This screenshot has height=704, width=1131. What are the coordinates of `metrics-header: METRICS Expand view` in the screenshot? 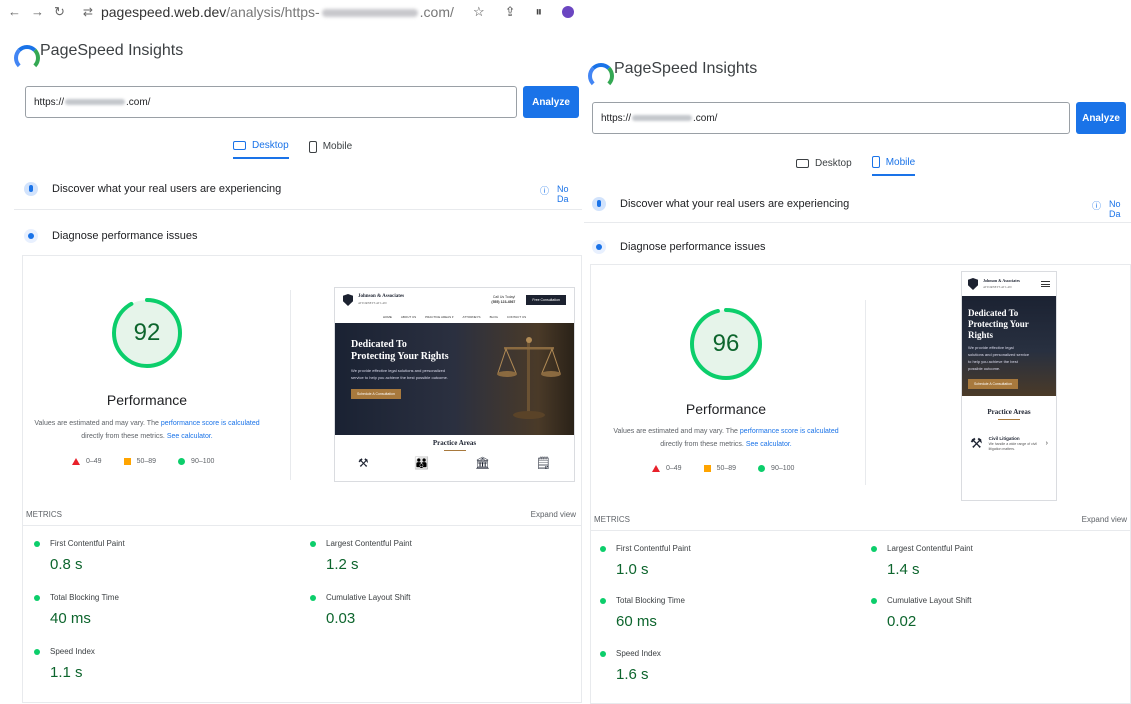 It's located at (860, 519).